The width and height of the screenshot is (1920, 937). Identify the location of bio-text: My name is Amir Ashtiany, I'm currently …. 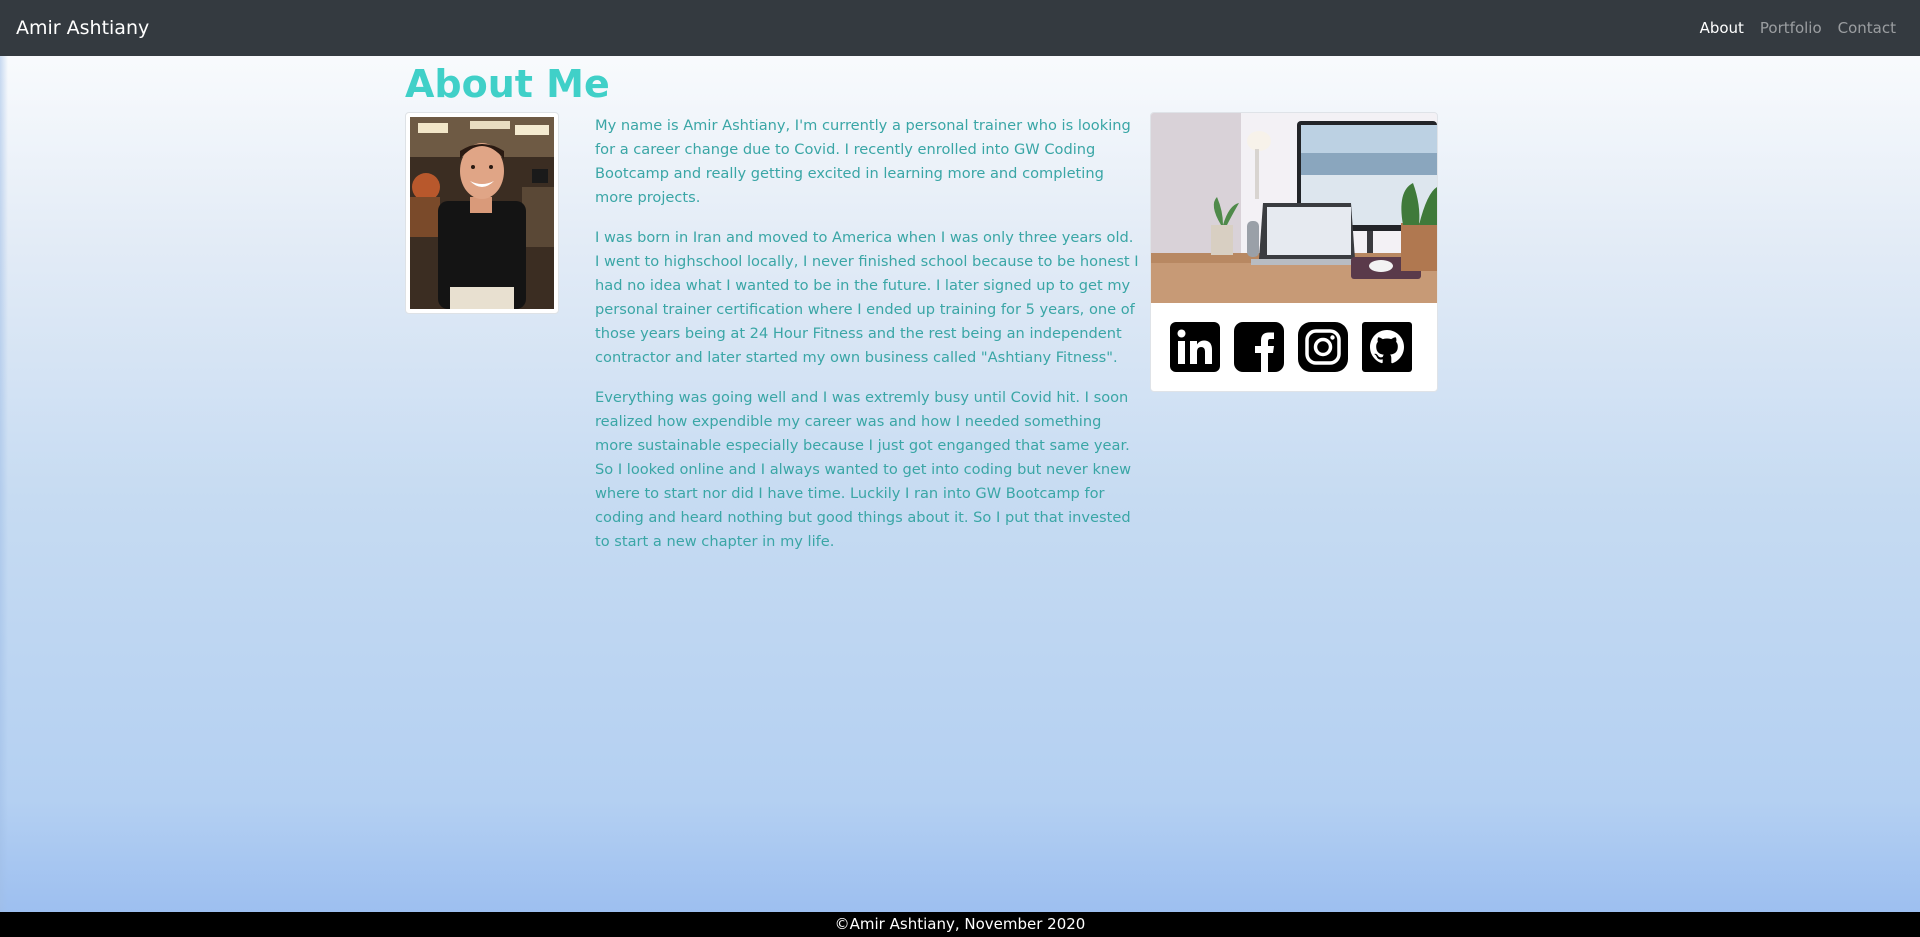
(867, 342).